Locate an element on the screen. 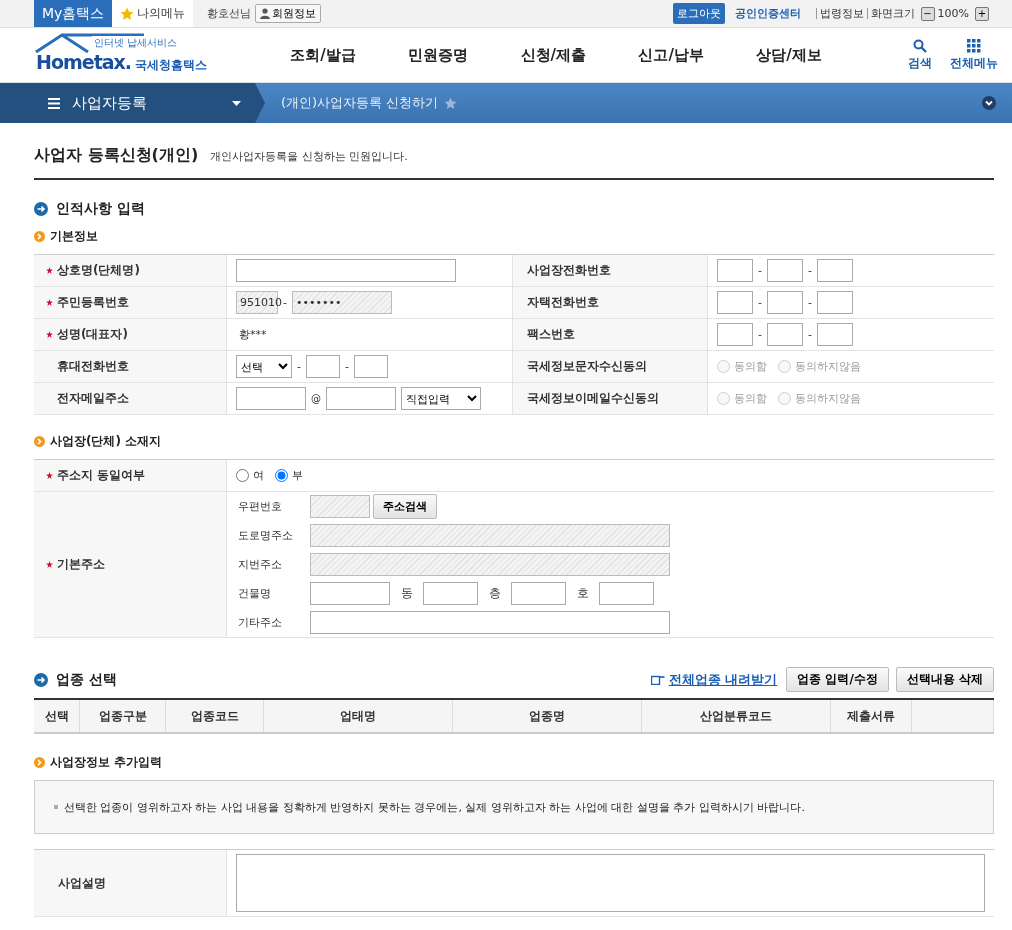 This screenshot has width=1012, height=930. page-title: 사업자 등록신청(개인) is located at coordinates (116, 155).